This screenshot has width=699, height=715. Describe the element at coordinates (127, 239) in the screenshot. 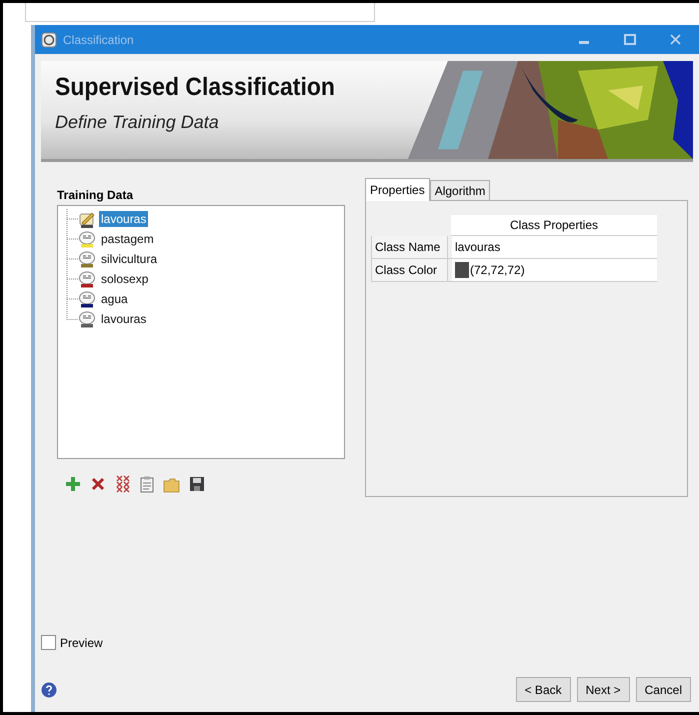

I see `tree-item: pastagem` at that location.